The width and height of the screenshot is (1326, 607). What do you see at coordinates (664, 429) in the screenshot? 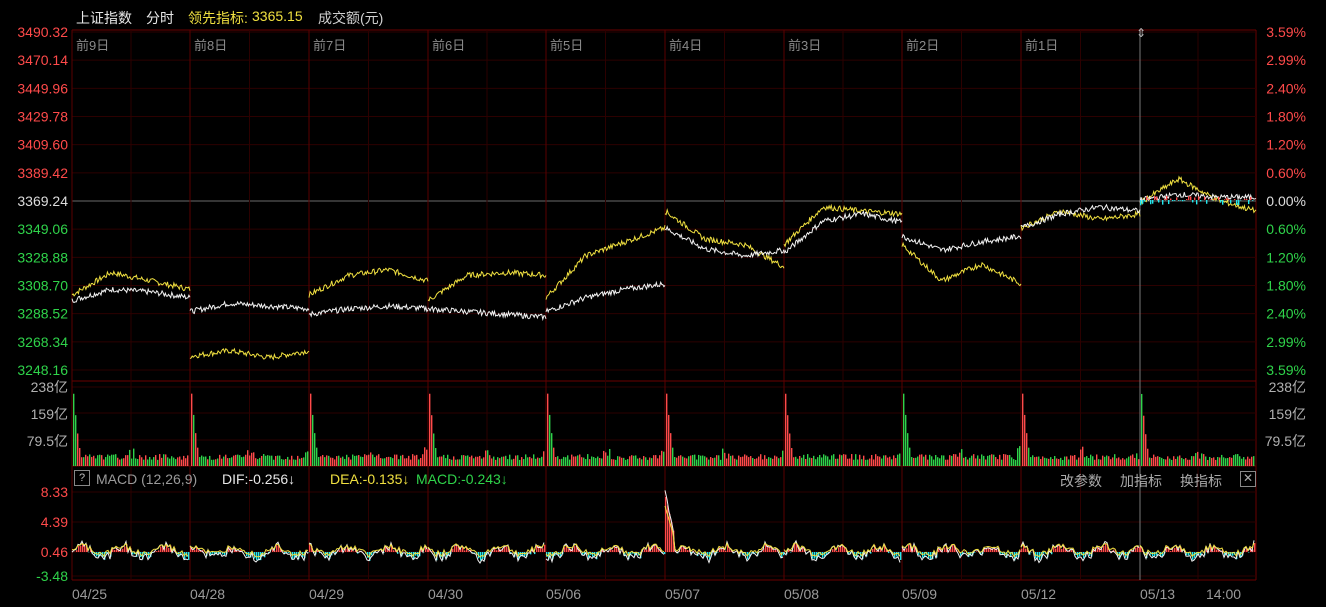
I see `volume-bars` at bounding box center [664, 429].